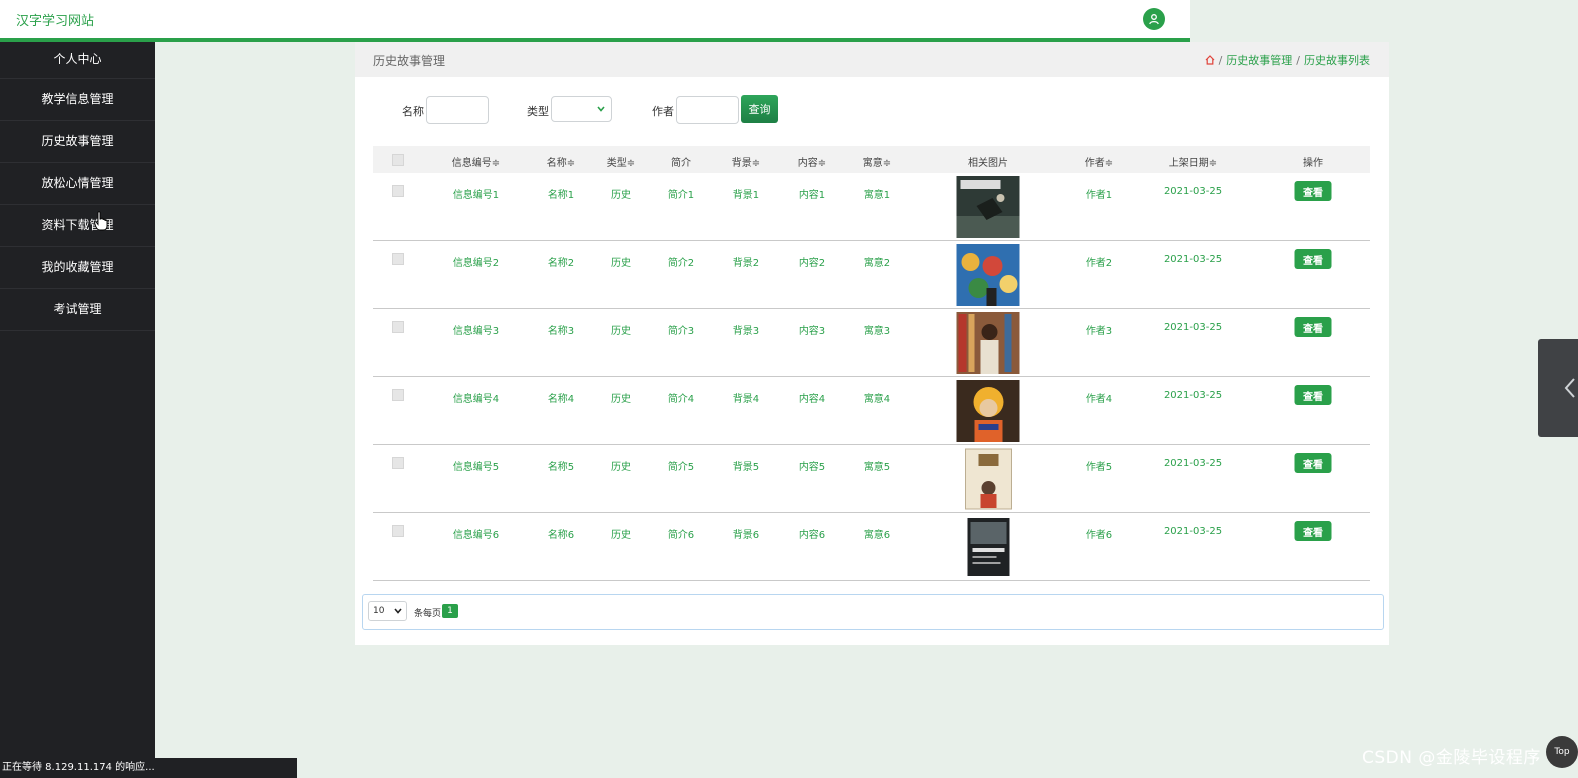  What do you see at coordinates (746, 535) in the screenshot?
I see `cell-background: 背景6` at bounding box center [746, 535].